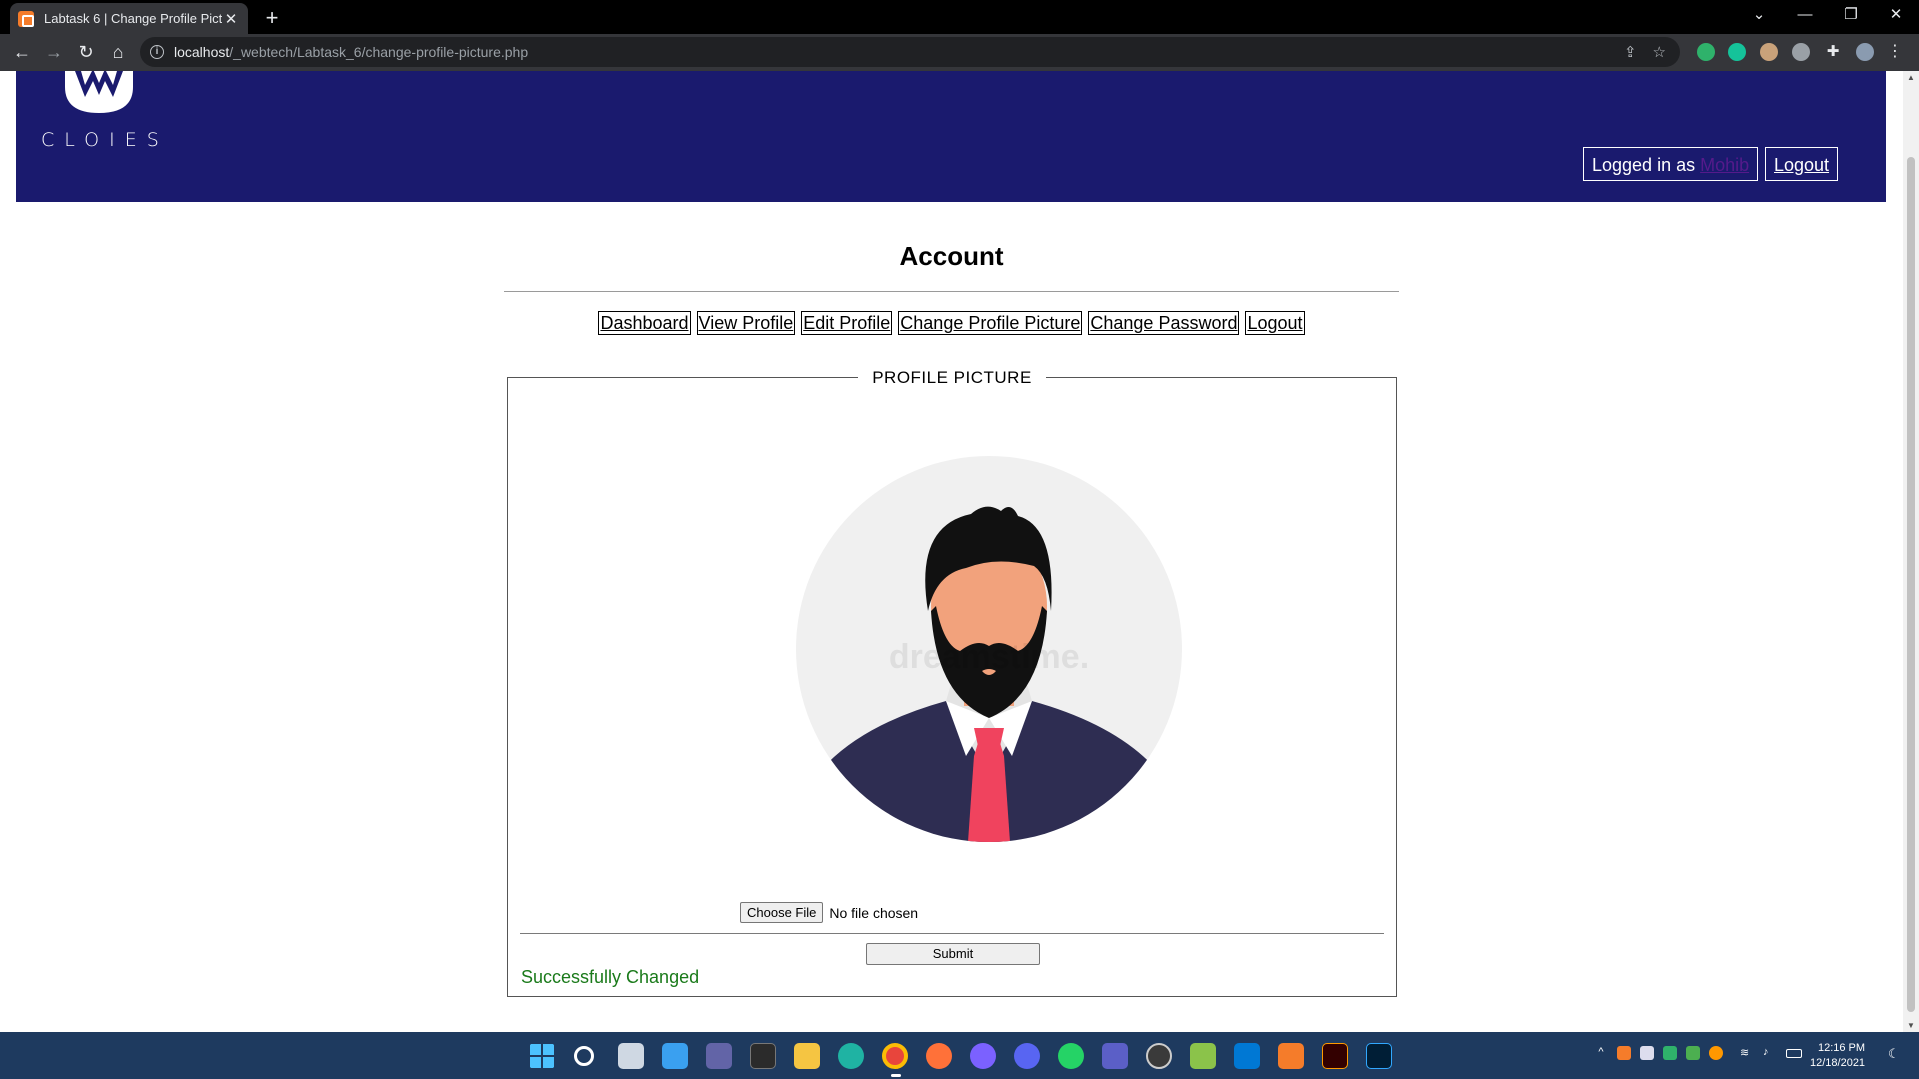  I want to click on scroll-up-arrow-icon: ▲, so click(1911, 77).